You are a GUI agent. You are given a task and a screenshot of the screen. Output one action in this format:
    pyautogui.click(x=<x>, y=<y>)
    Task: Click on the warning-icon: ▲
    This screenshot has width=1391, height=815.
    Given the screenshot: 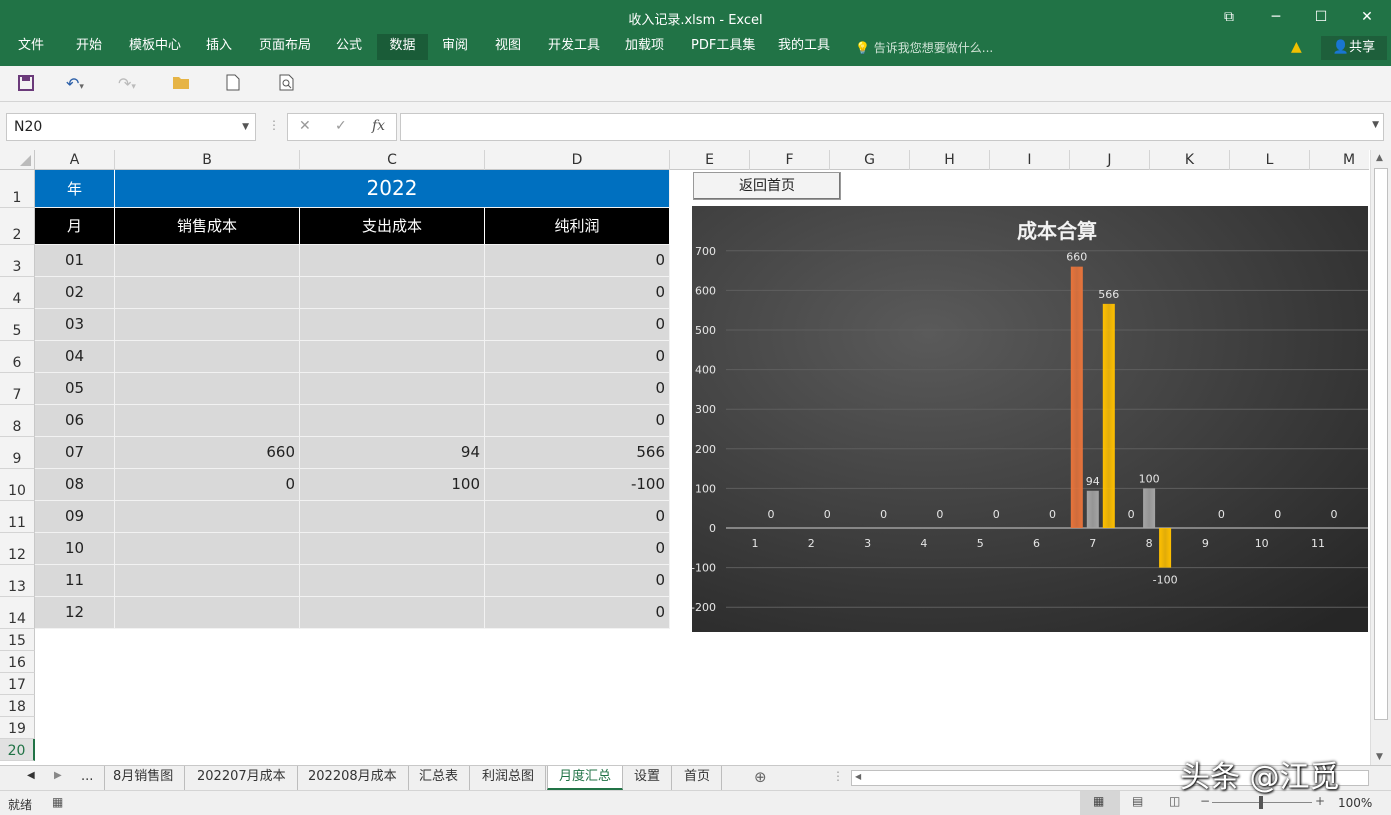 What is the action you would take?
    pyautogui.click(x=1296, y=47)
    